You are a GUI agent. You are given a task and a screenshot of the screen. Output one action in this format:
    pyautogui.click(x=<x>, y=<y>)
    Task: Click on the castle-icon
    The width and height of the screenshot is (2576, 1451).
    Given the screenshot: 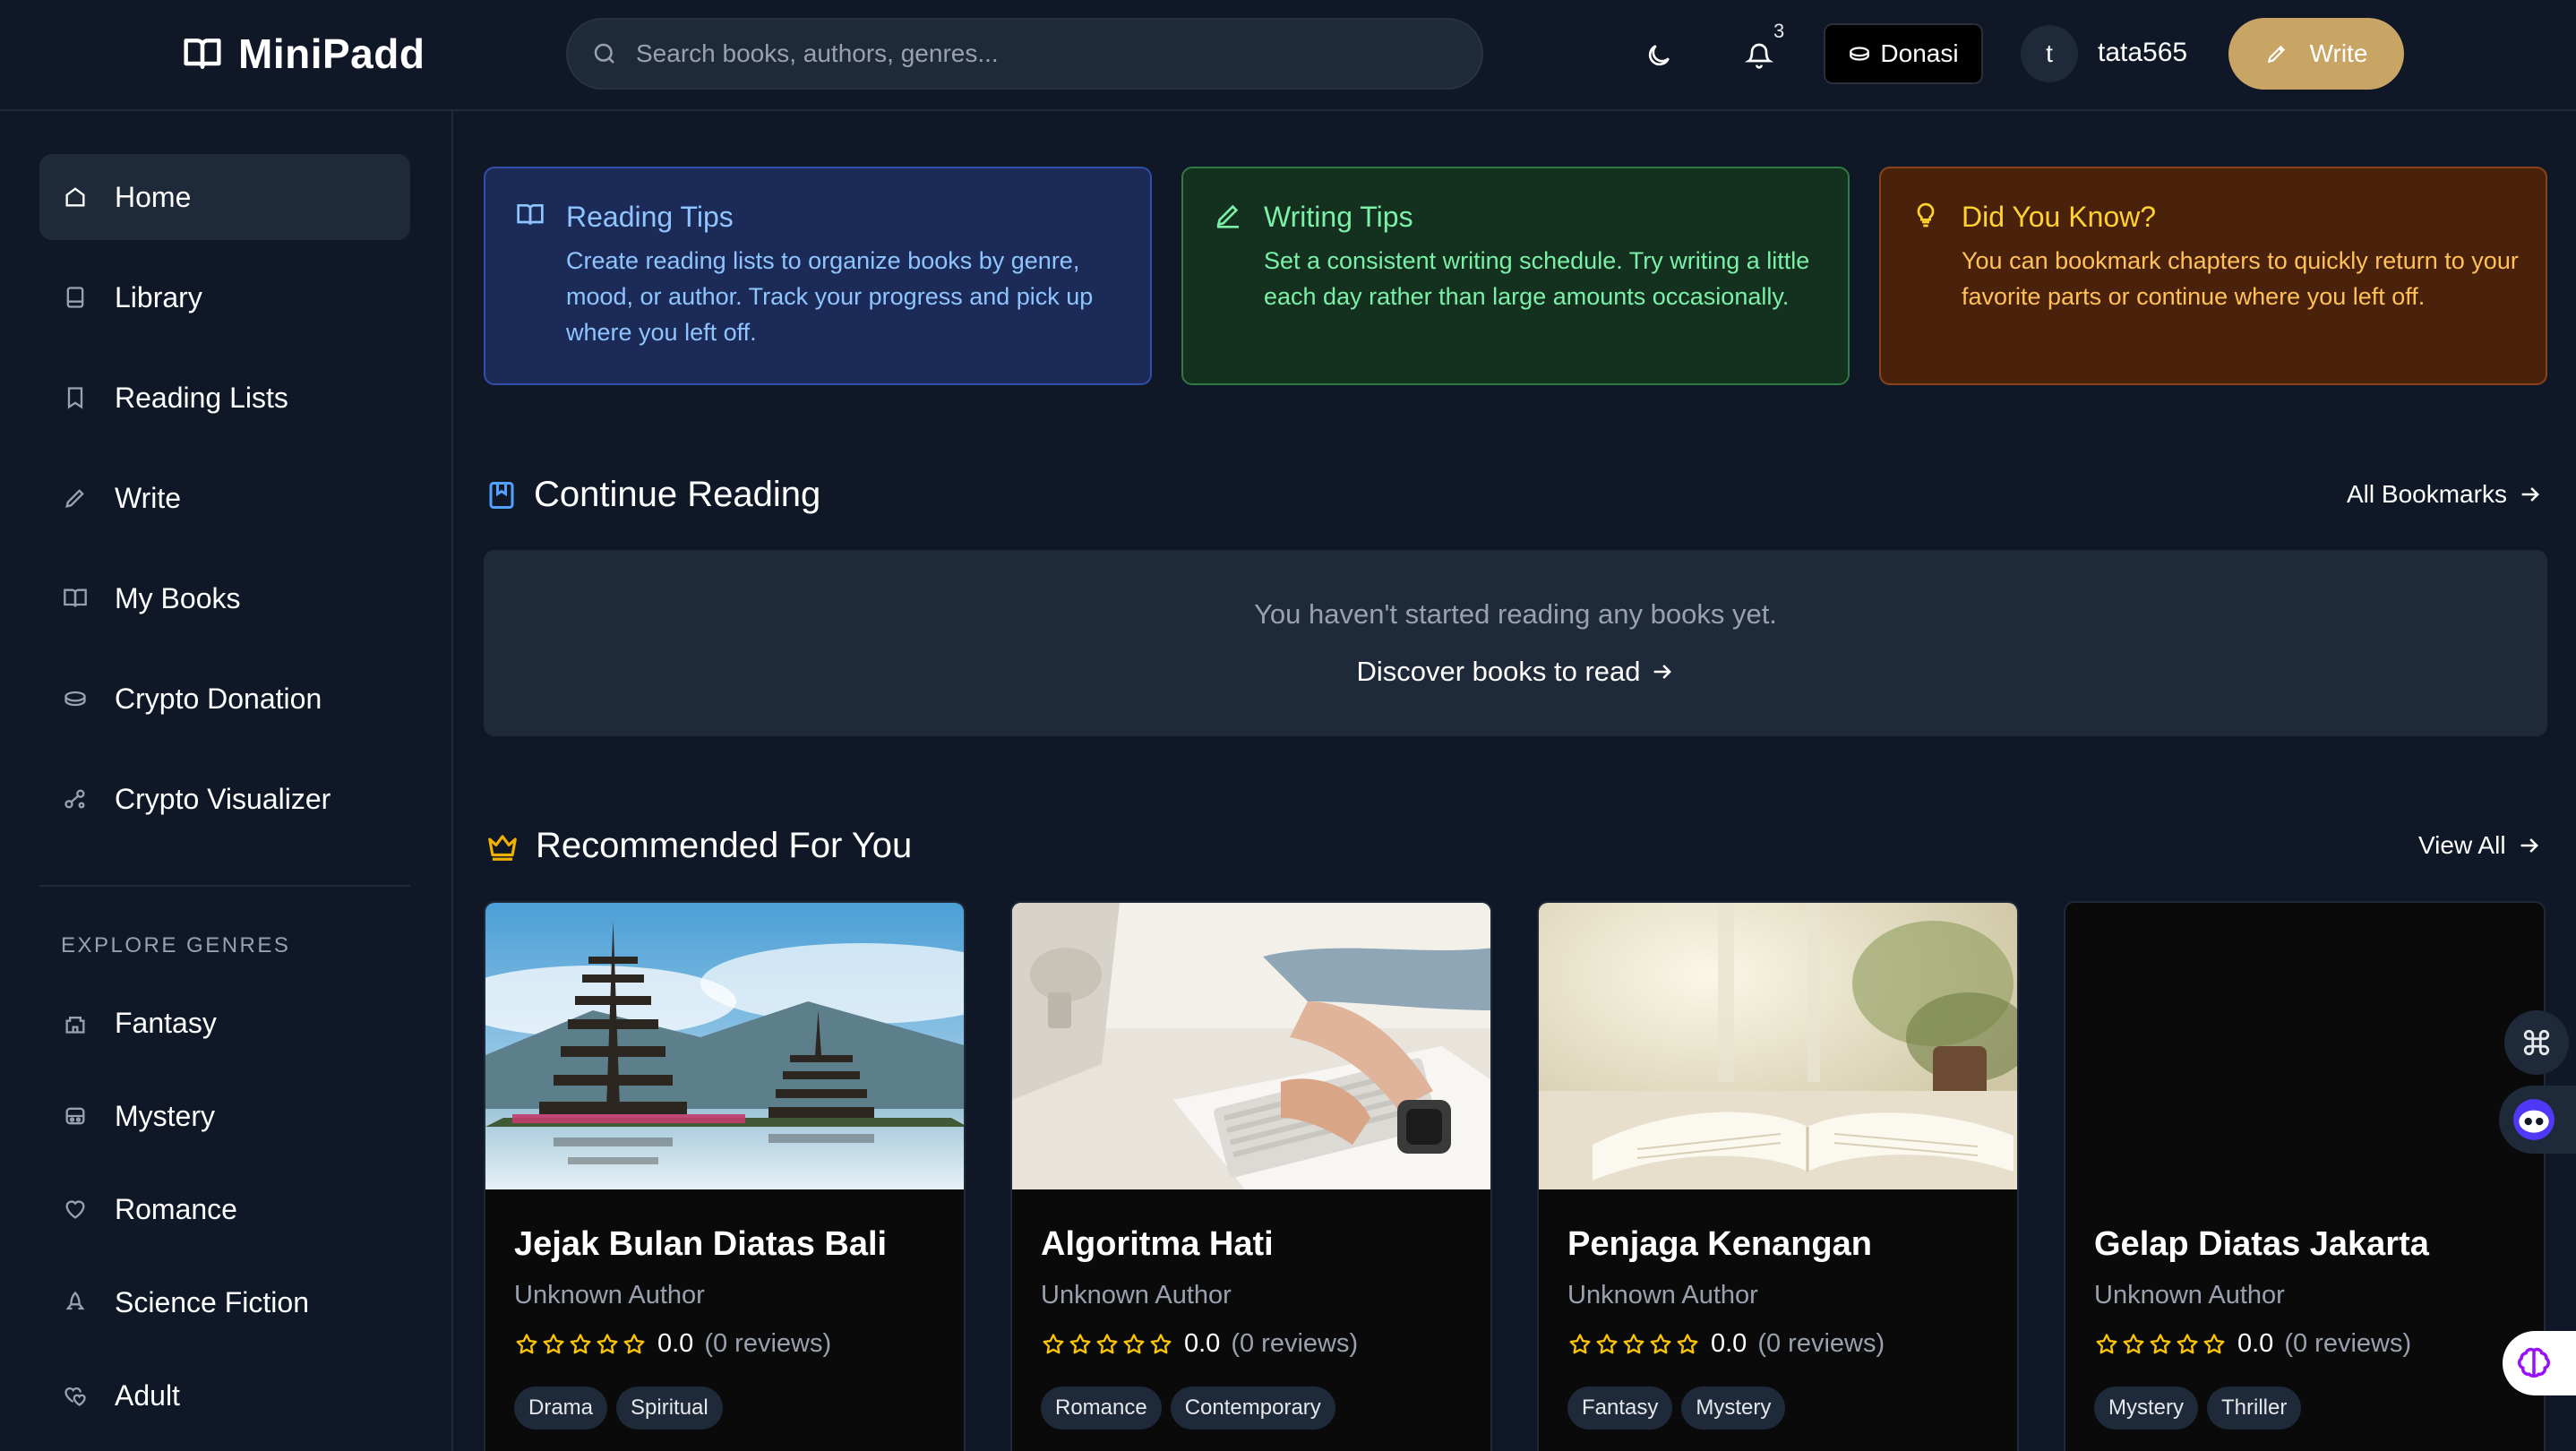 What is the action you would take?
    pyautogui.click(x=75, y=1023)
    